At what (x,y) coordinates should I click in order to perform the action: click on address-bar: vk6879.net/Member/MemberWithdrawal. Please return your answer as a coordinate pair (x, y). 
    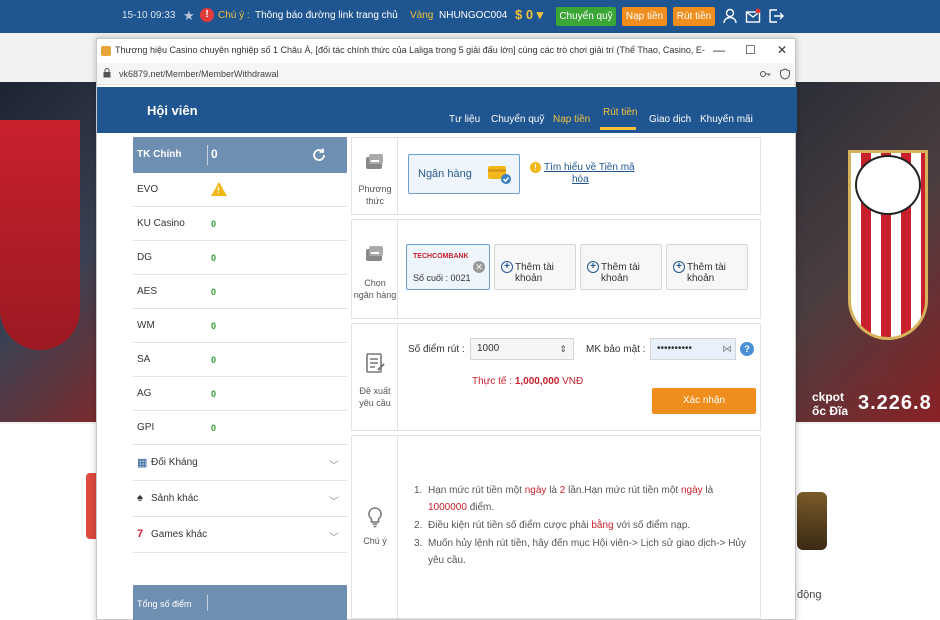
    Looking at the image, I should click on (446, 74).